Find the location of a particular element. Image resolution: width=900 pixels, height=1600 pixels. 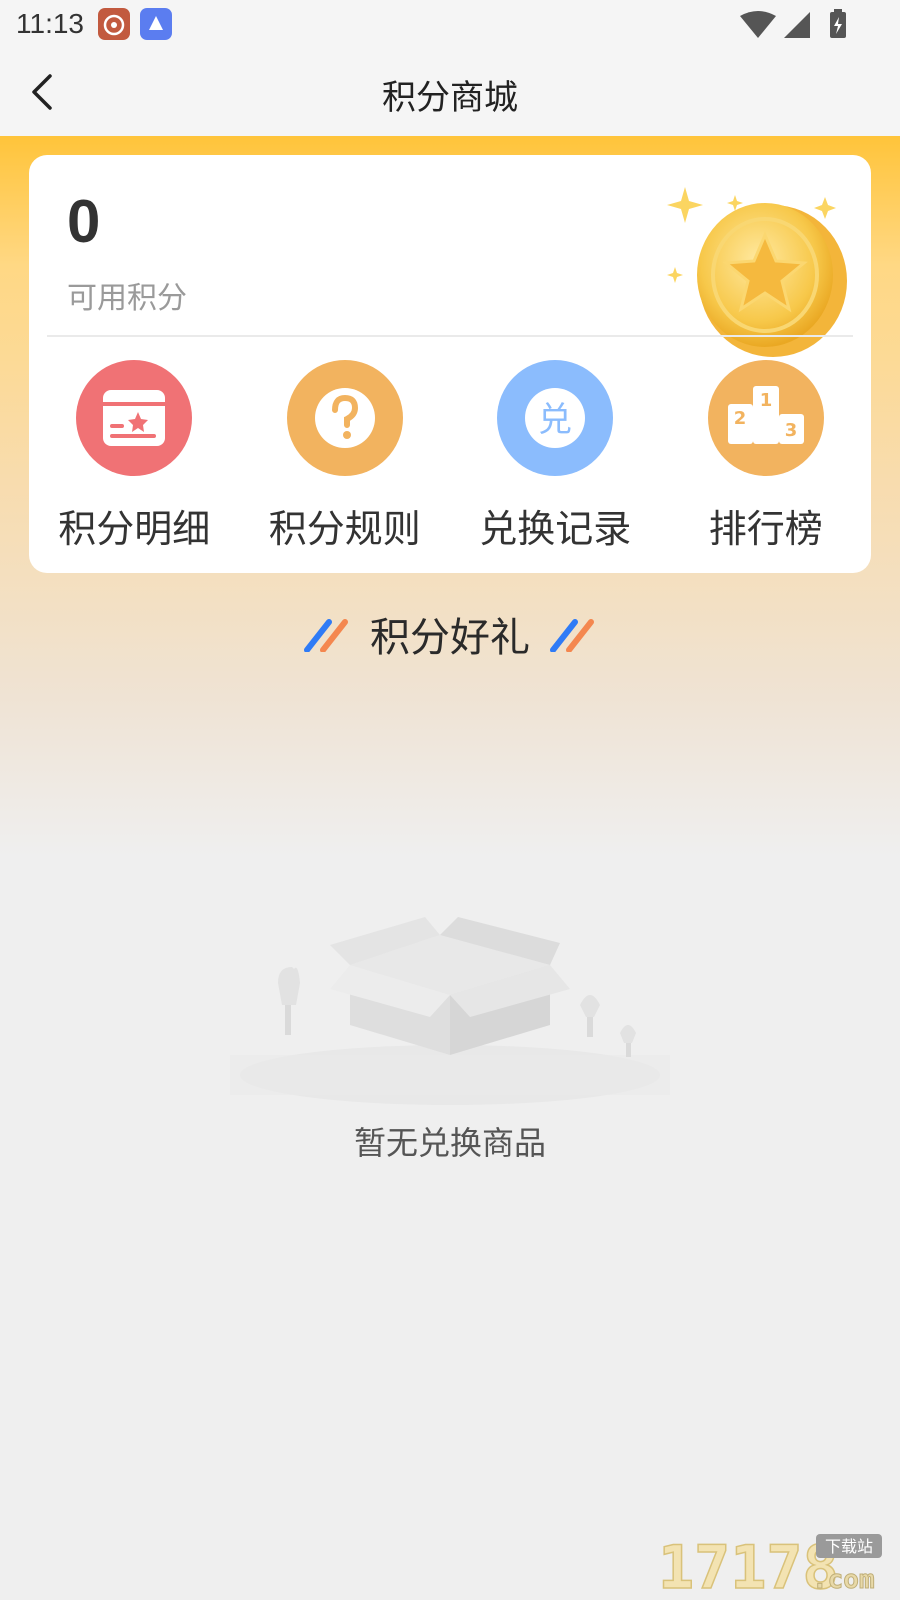

menu-item-points-detail: 积分明细 is located at coordinates (134, 455).